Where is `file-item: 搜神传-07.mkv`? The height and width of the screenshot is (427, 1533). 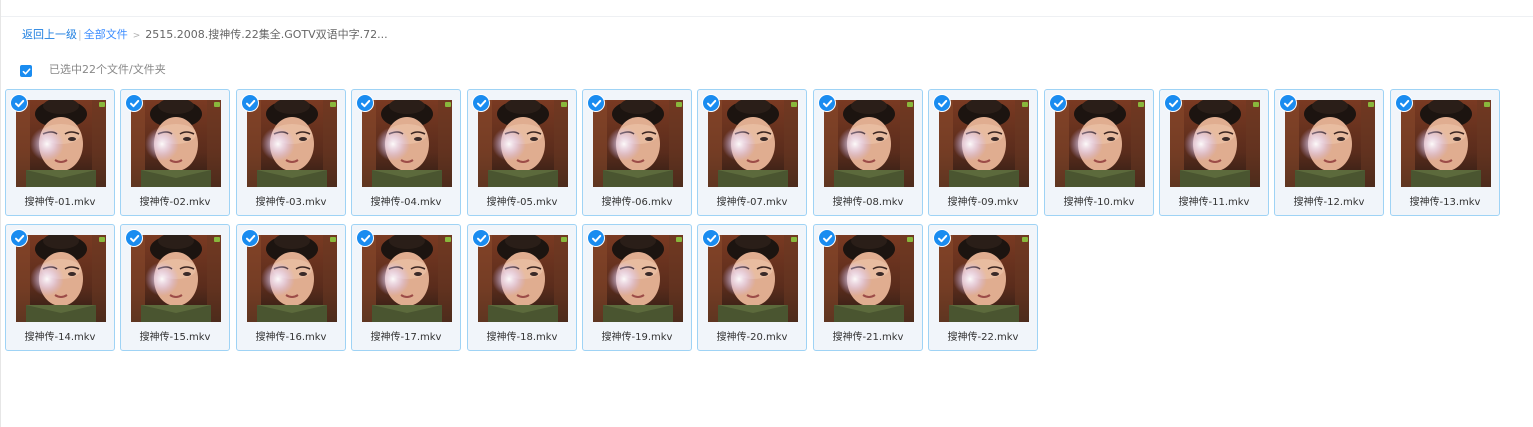 file-item: 搜神传-07.mkv is located at coordinates (752, 152).